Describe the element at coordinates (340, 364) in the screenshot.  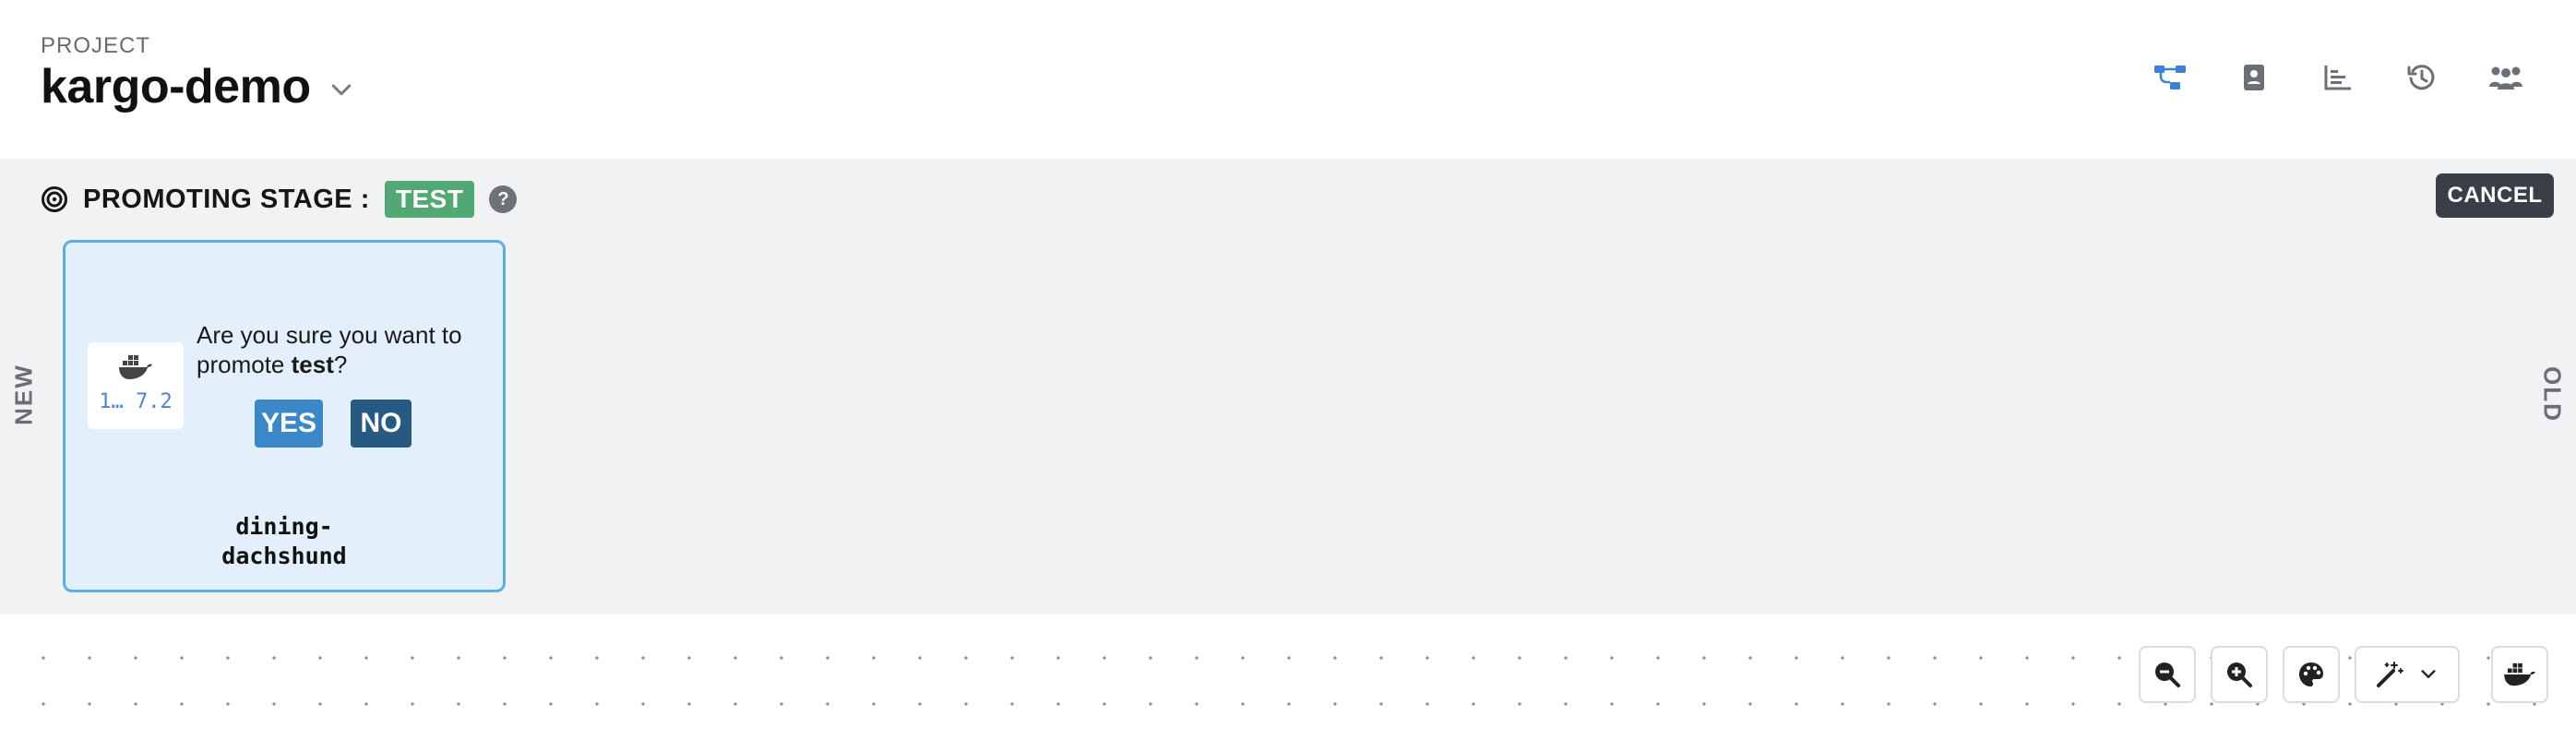
I see `question-suffix: ?` at that location.